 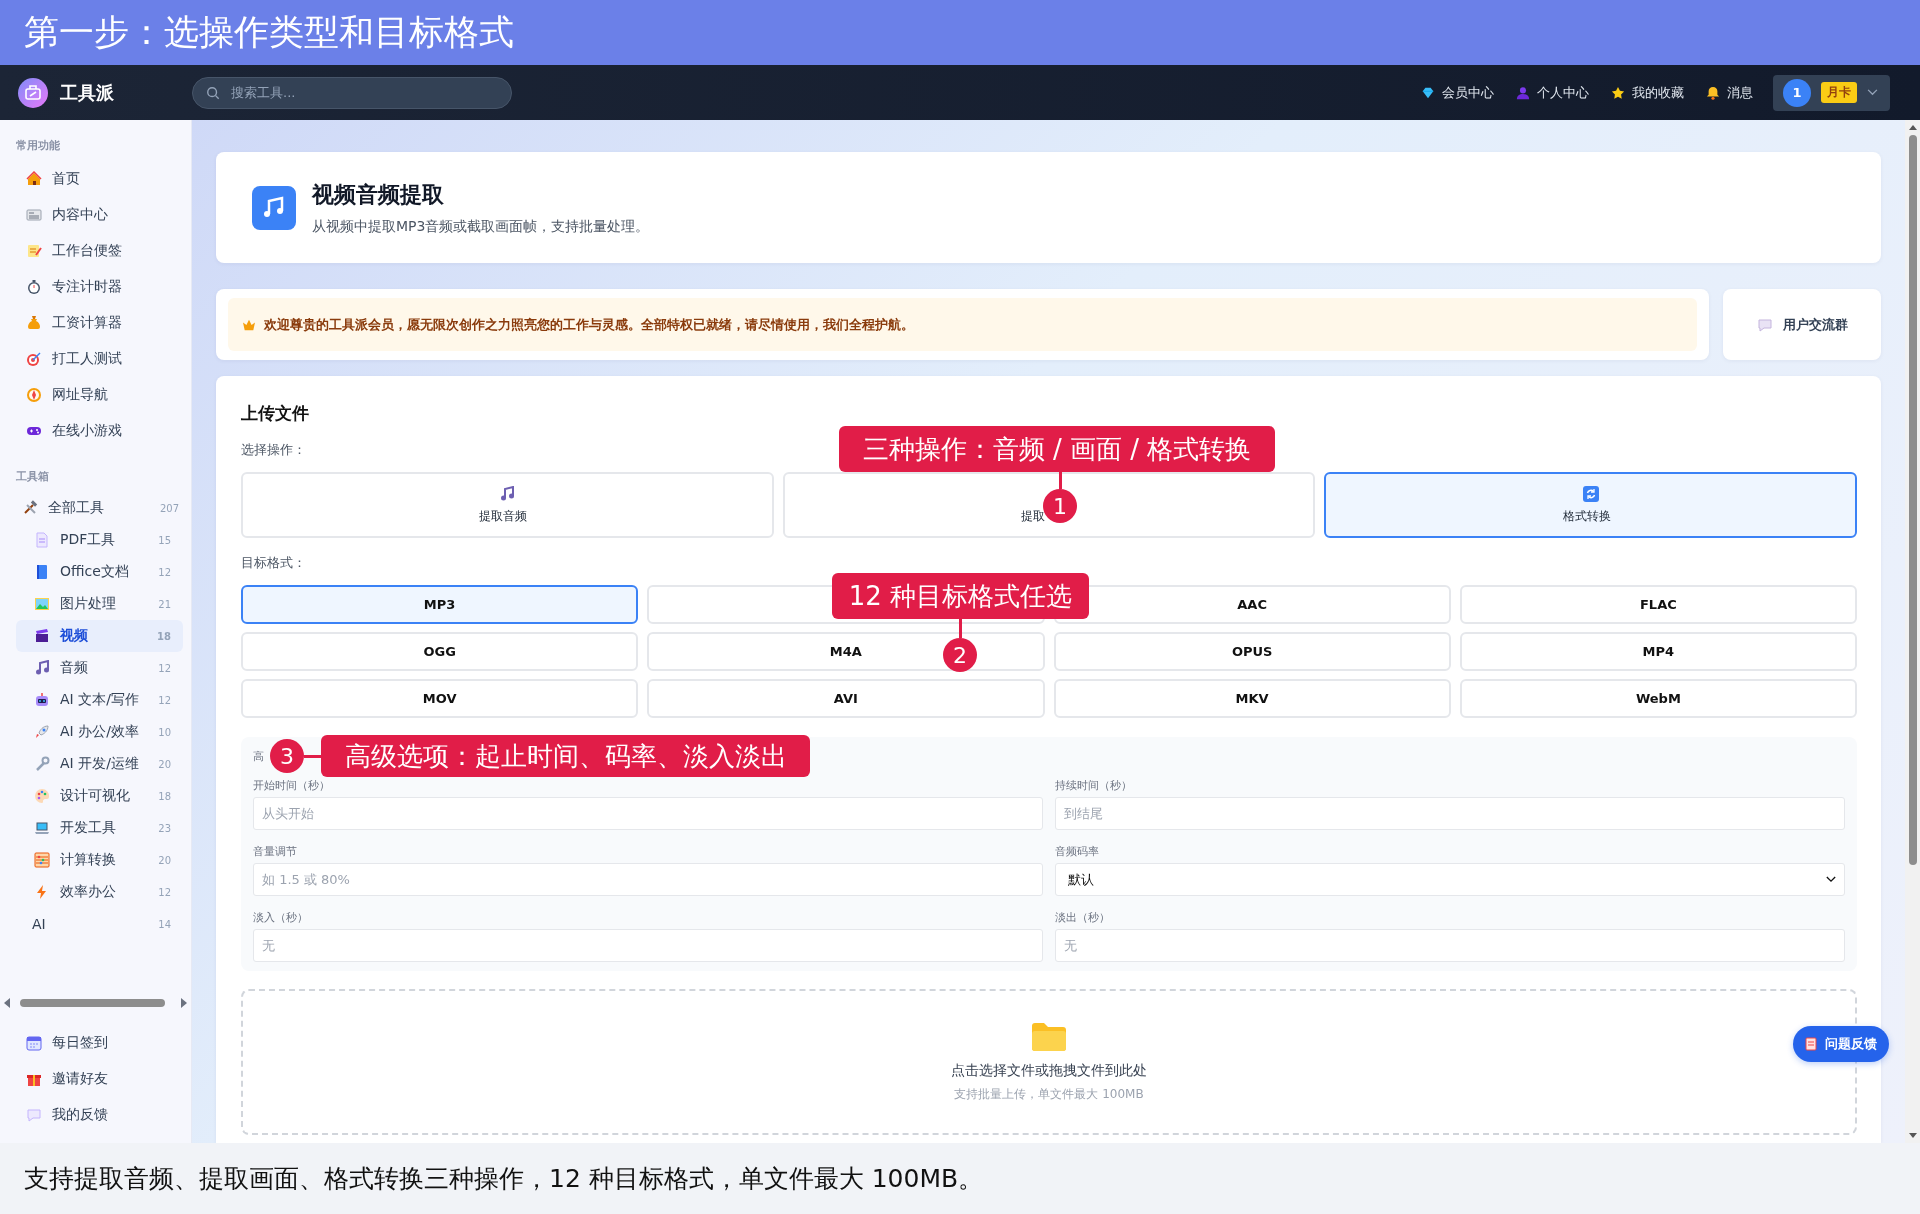 I want to click on caption-text: 支持提取音频、提取画面、格式转换三种操作，12 种目标格式，单文件最大 100MB。, so click(x=504, y=1179).